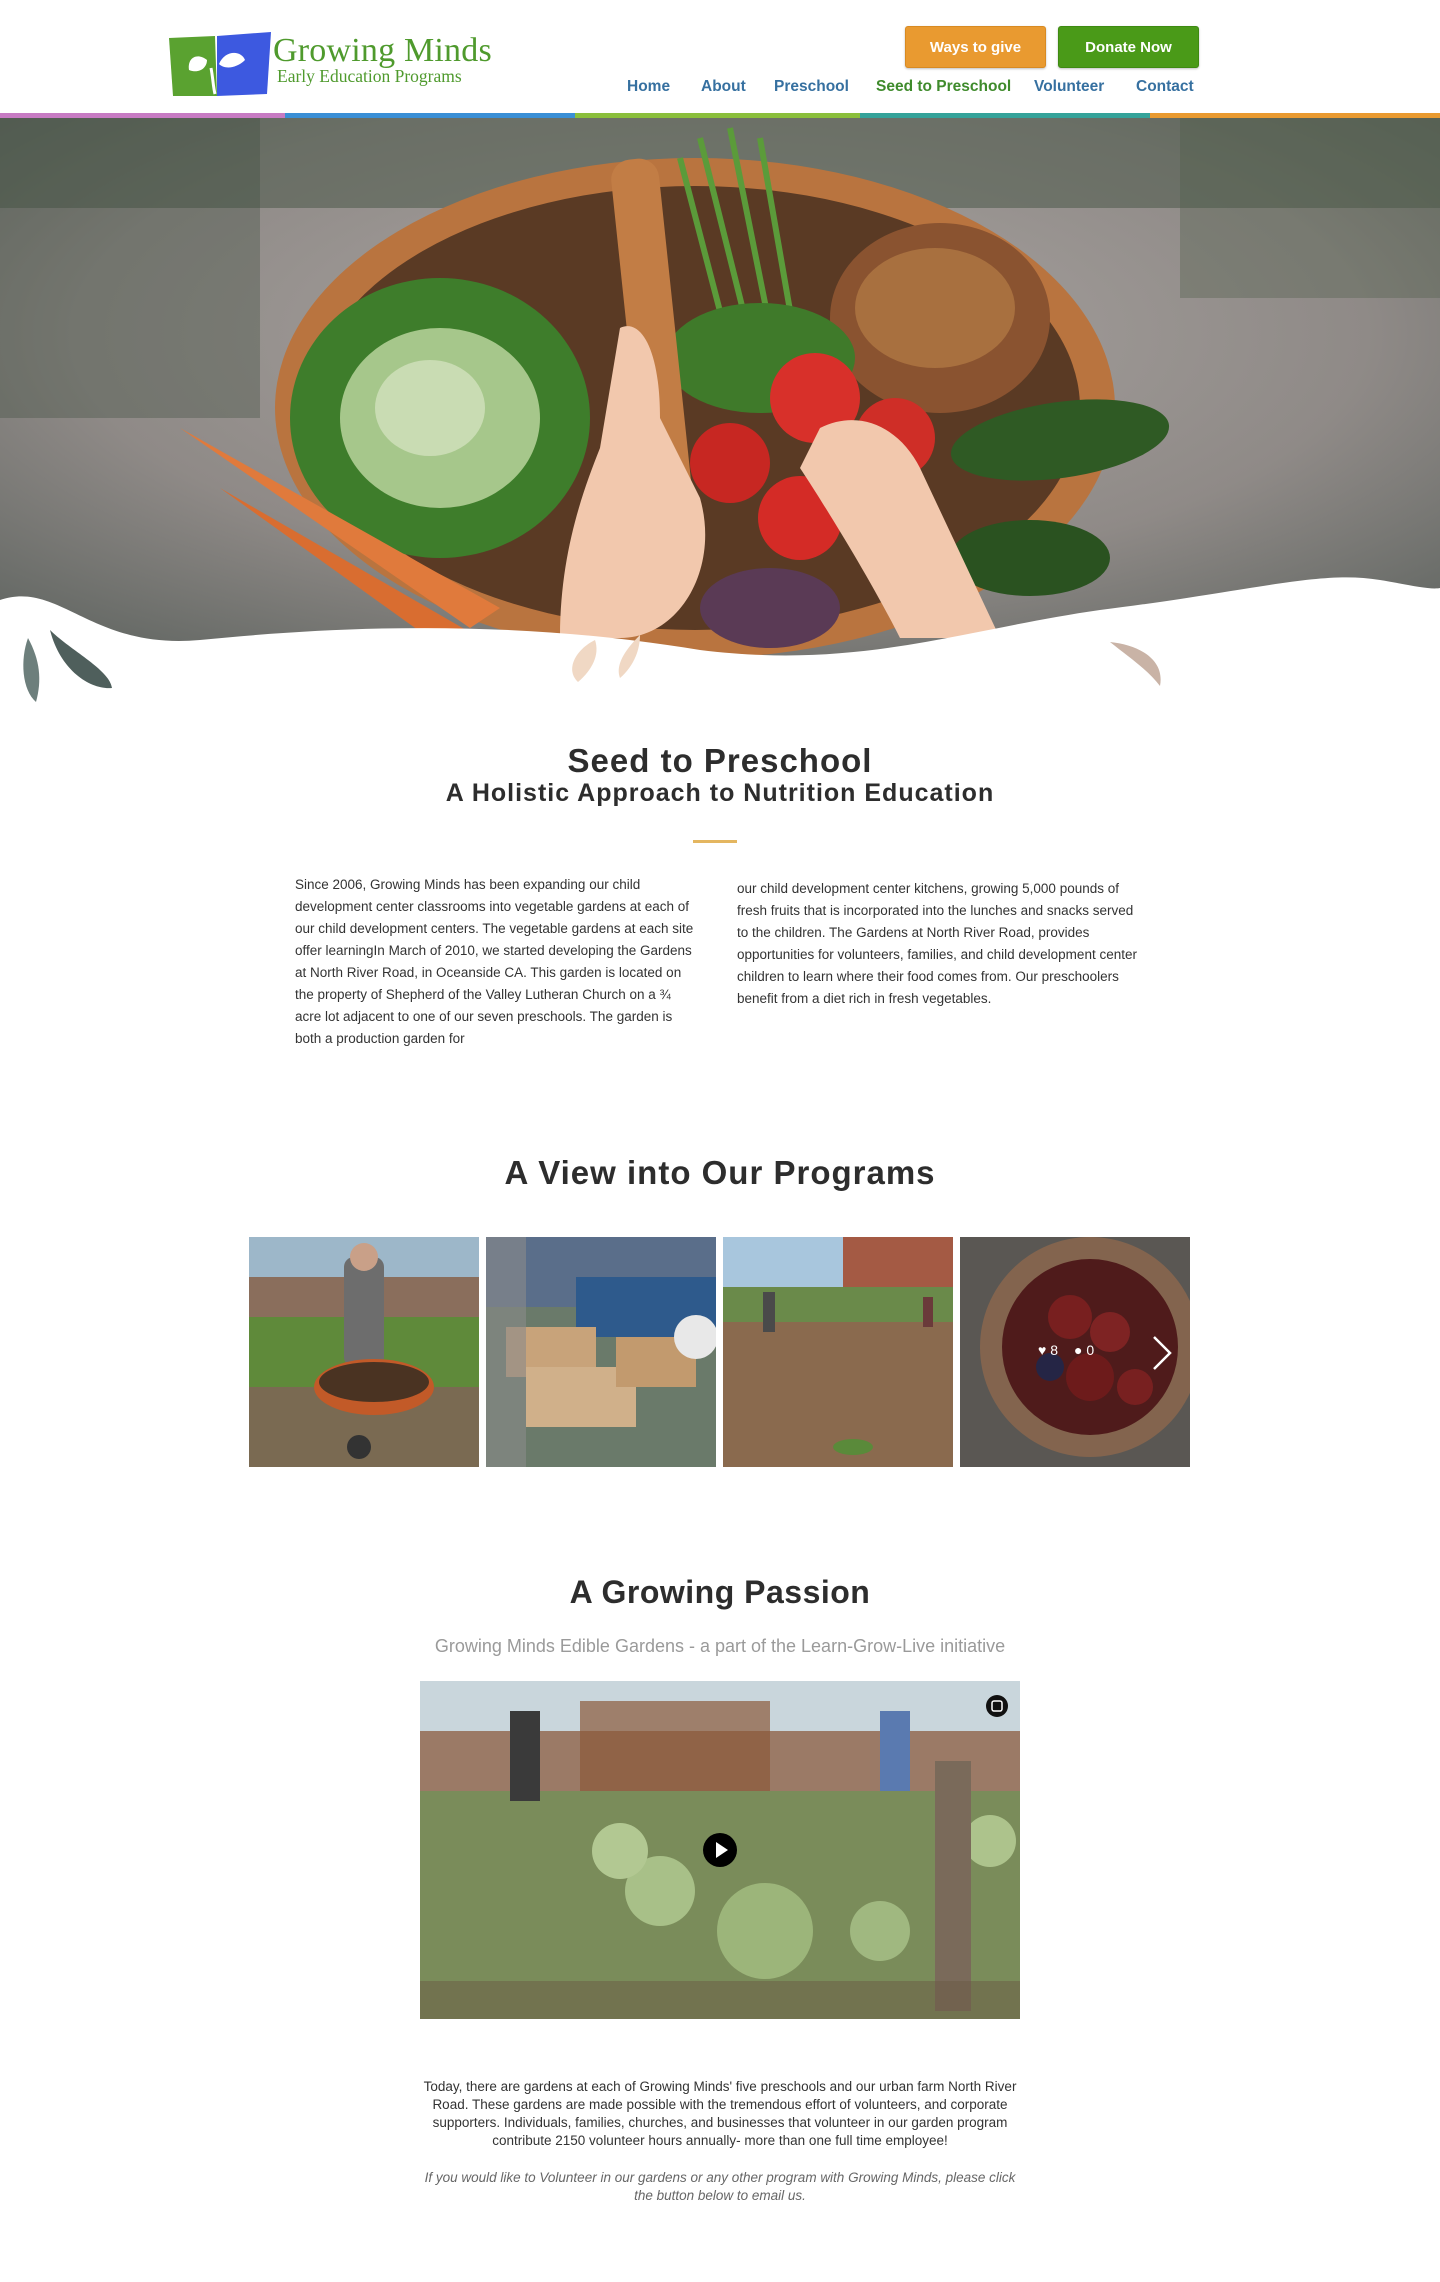  Describe the element at coordinates (720, 1592) in the screenshot. I see `passion-title: A Growing Passion` at that location.